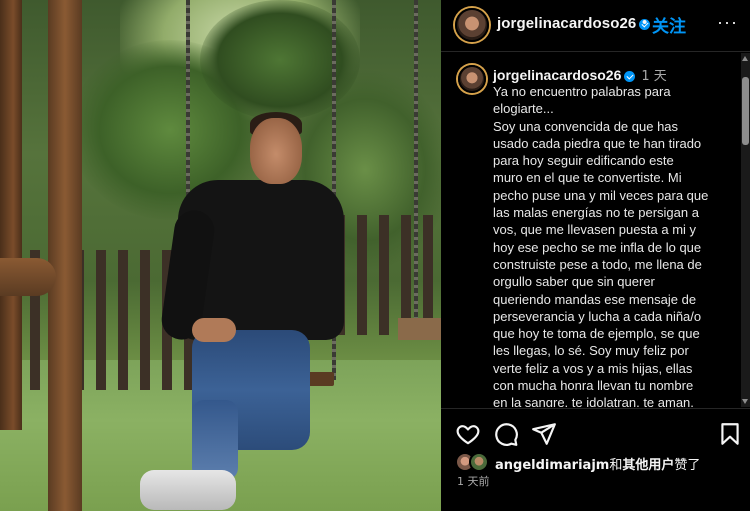  What do you see at coordinates (280, 60) in the screenshot?
I see `photo-foliage` at bounding box center [280, 60].